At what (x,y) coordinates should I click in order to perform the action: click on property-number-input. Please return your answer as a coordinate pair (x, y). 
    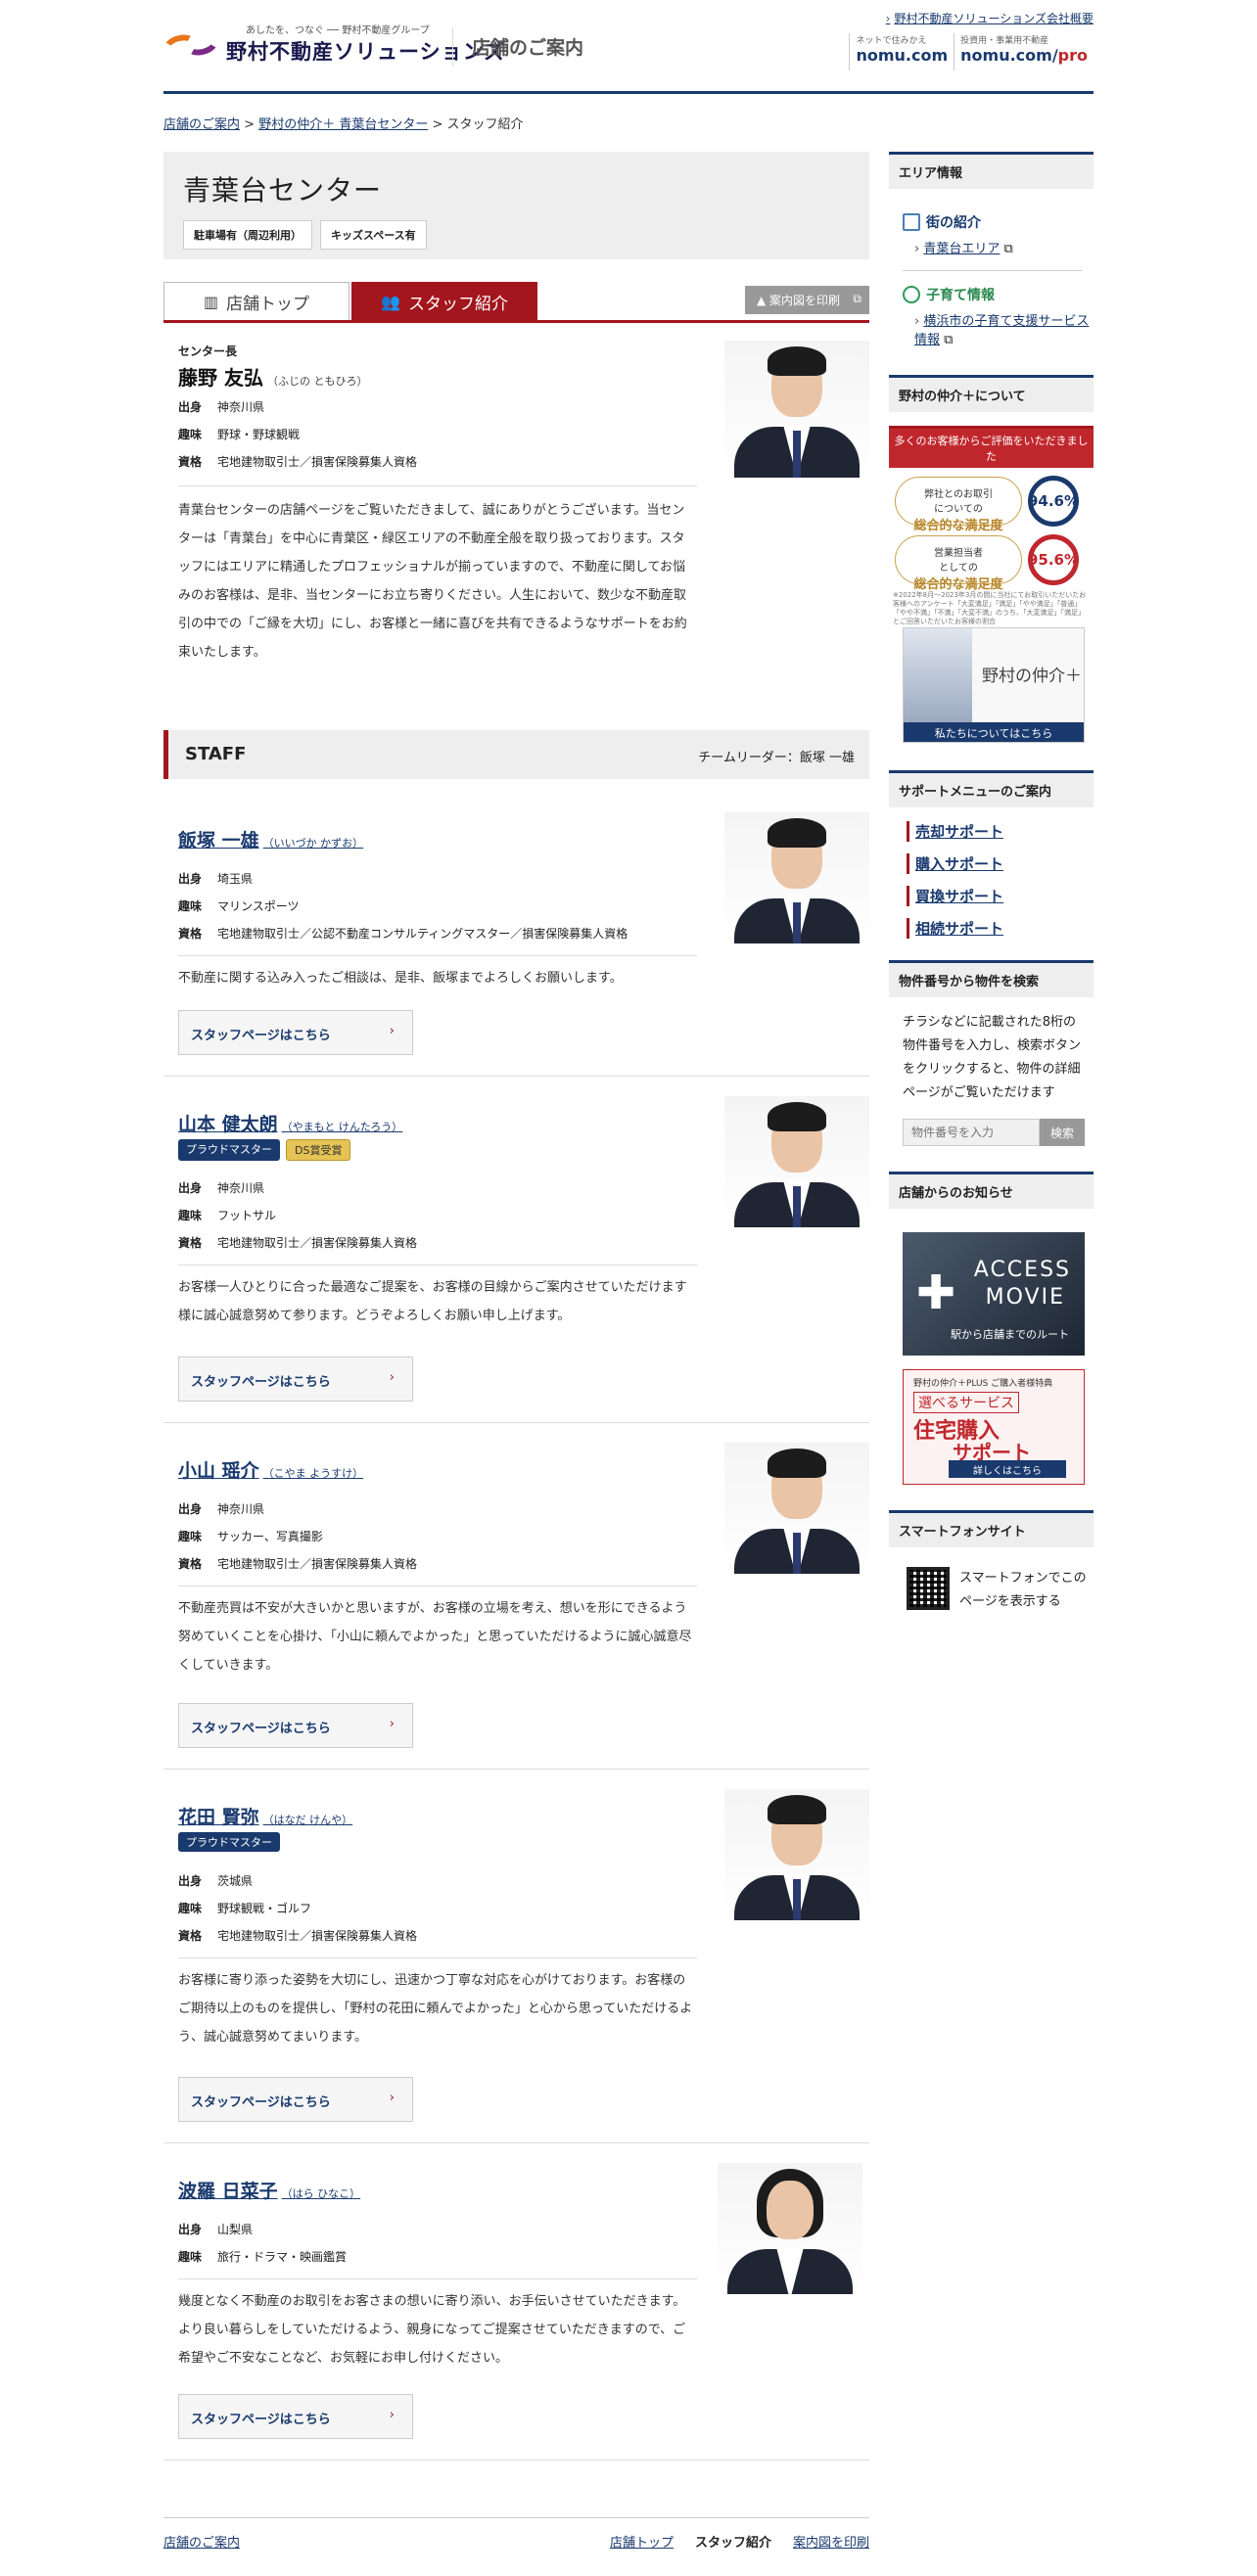
    Looking at the image, I should click on (971, 1133).